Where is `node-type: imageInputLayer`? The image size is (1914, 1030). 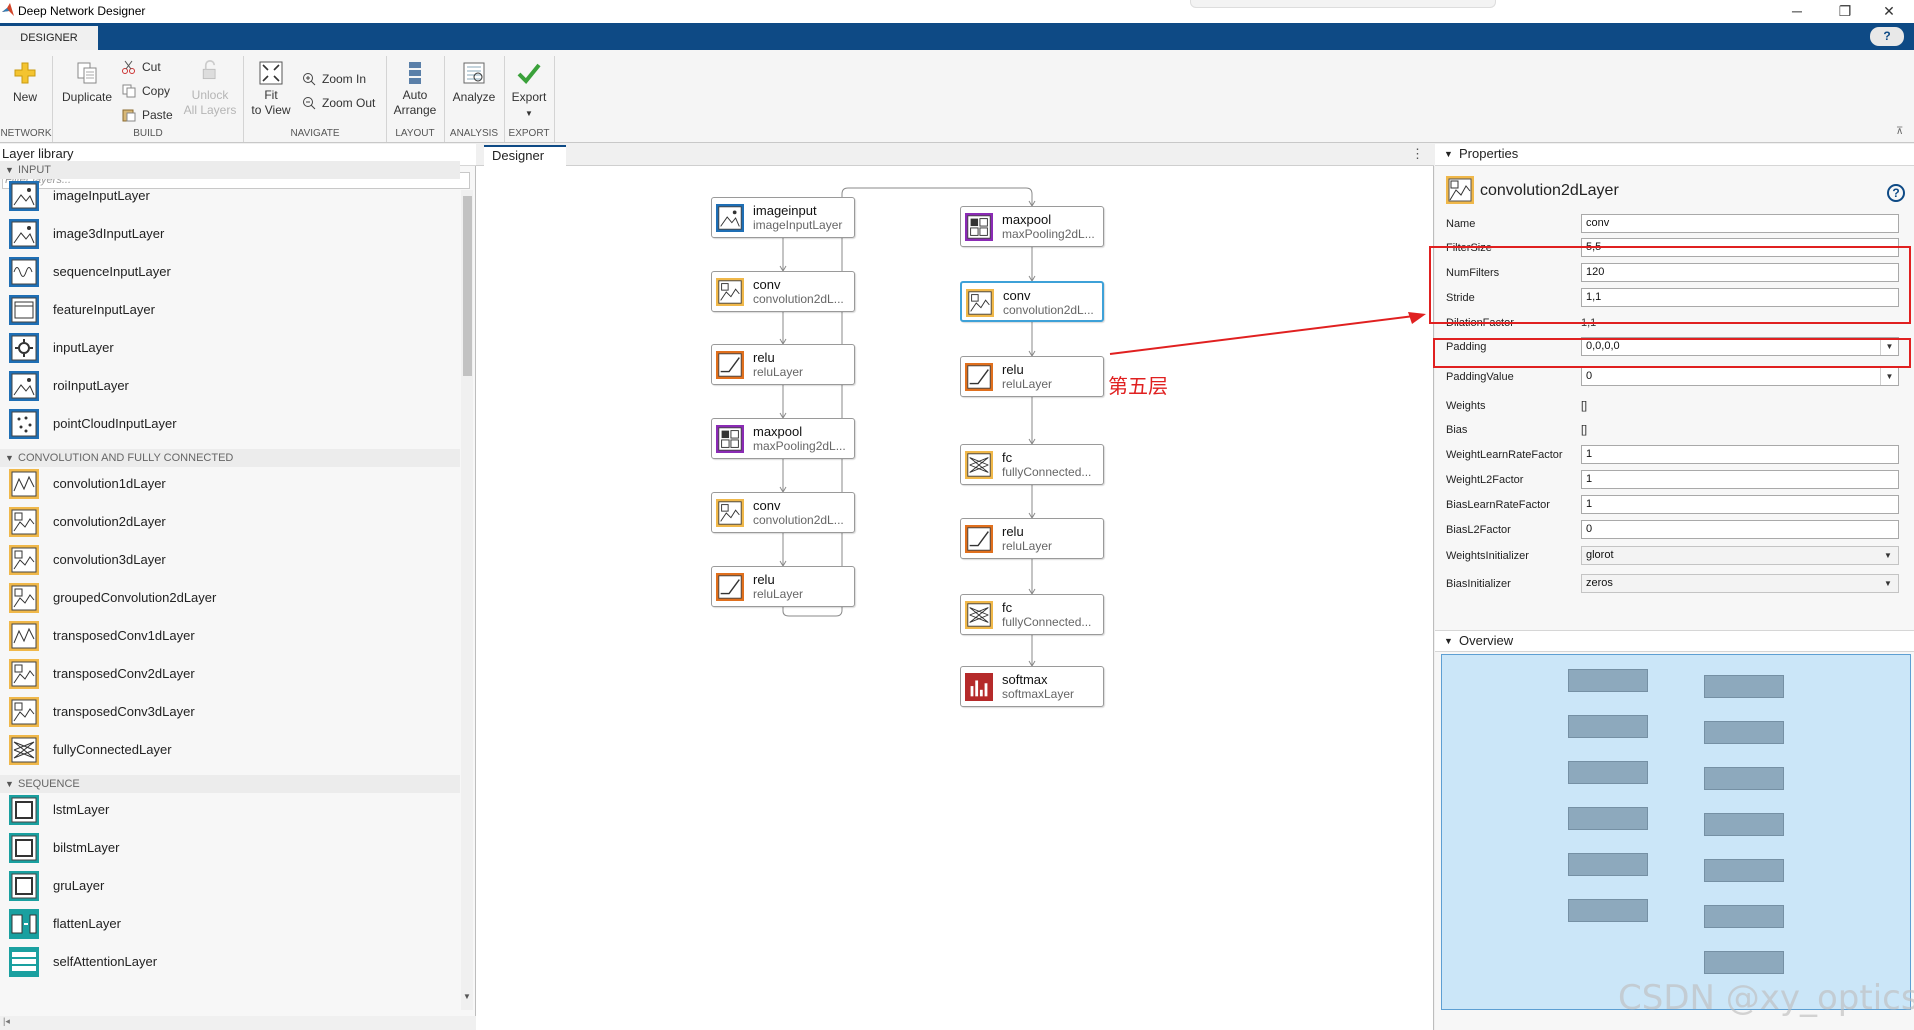 node-type: imageInputLayer is located at coordinates (798, 225).